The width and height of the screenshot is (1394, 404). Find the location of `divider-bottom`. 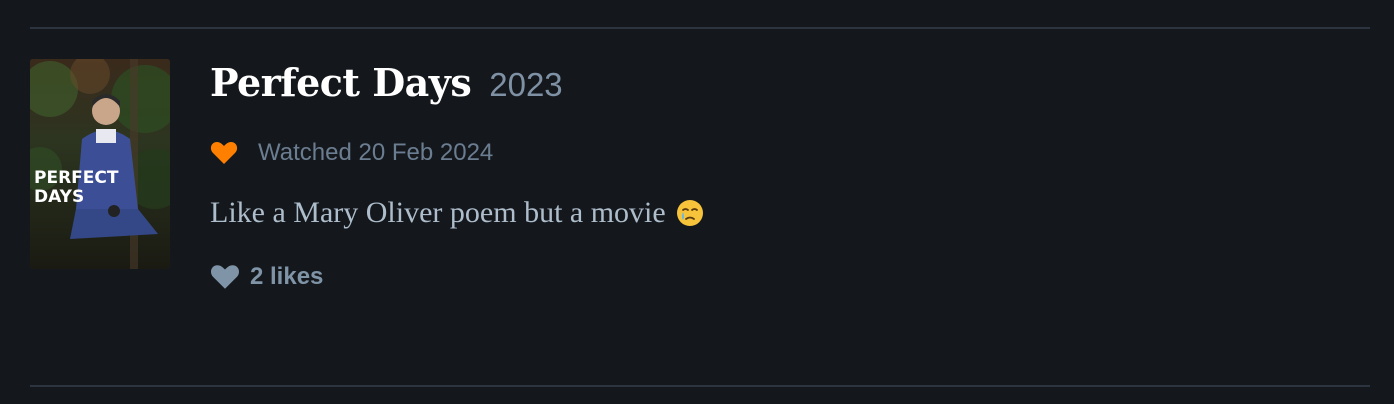

divider-bottom is located at coordinates (700, 386).